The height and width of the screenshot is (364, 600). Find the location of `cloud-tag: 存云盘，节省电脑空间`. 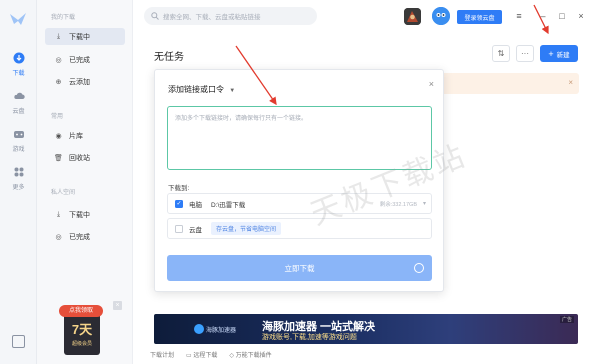

cloud-tag: 存云盘，节省电脑空间 is located at coordinates (246, 228).